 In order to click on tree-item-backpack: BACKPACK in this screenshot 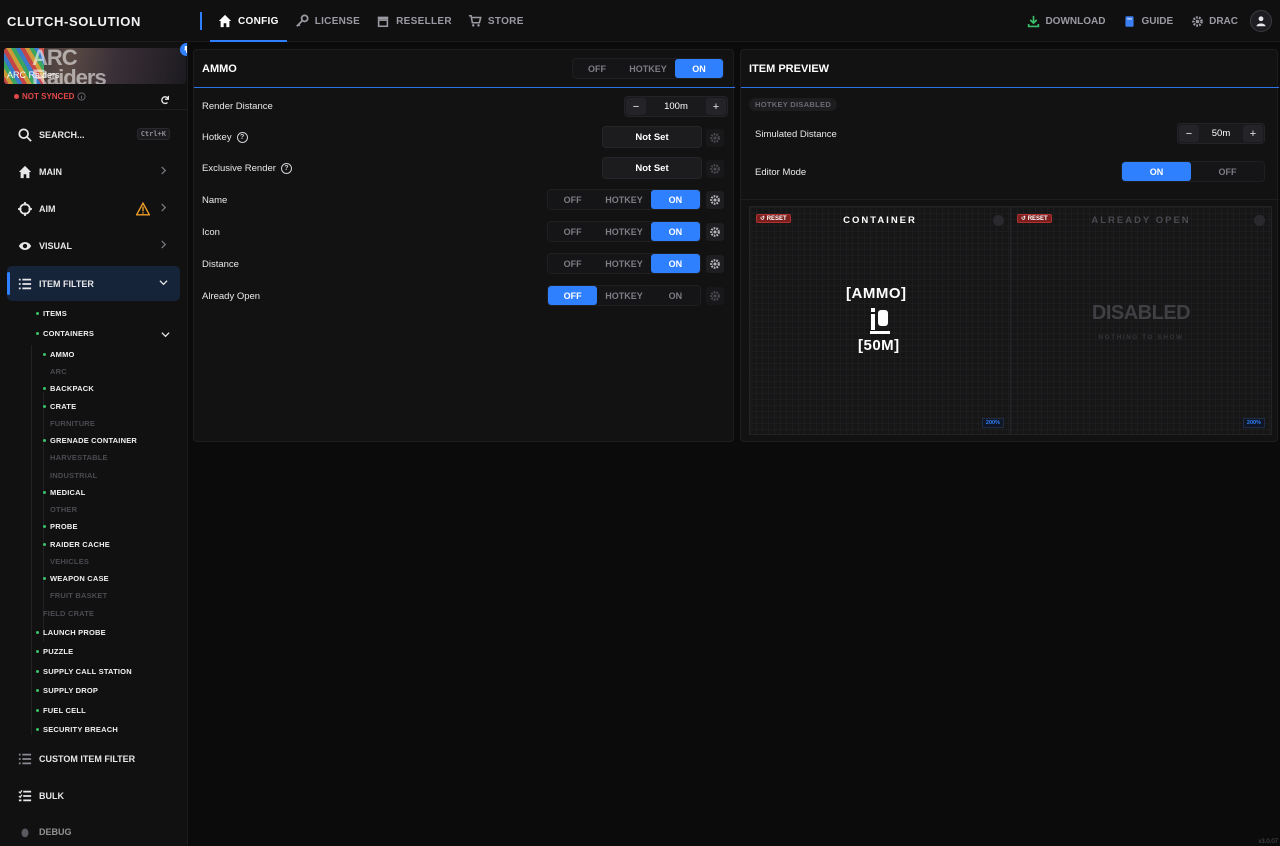, I will do `click(68, 388)`.